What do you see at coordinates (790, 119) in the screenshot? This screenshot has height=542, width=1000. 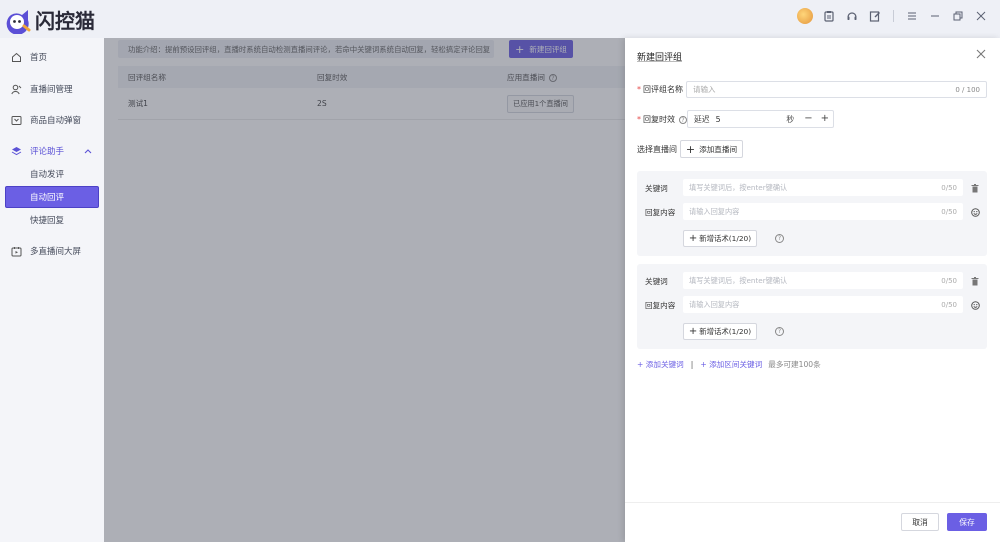 I see `delay-unit: 秒` at bounding box center [790, 119].